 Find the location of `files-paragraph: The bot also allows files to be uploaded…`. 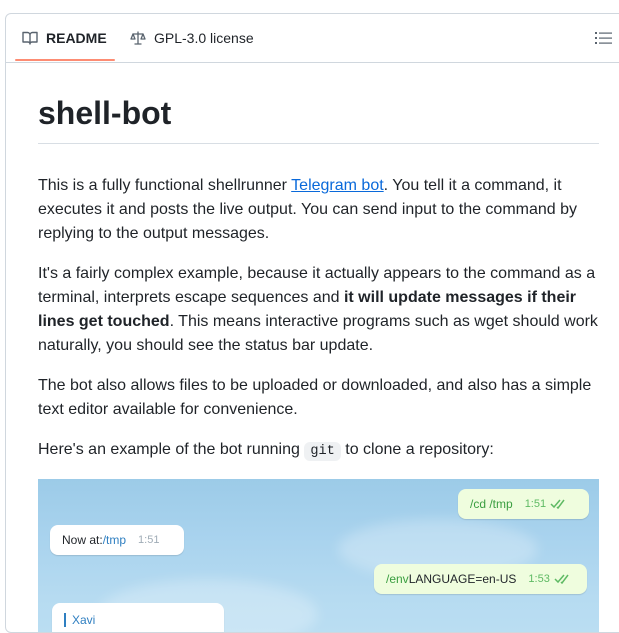

files-paragraph: The bot also allows files to be uploaded… is located at coordinates (315, 397).